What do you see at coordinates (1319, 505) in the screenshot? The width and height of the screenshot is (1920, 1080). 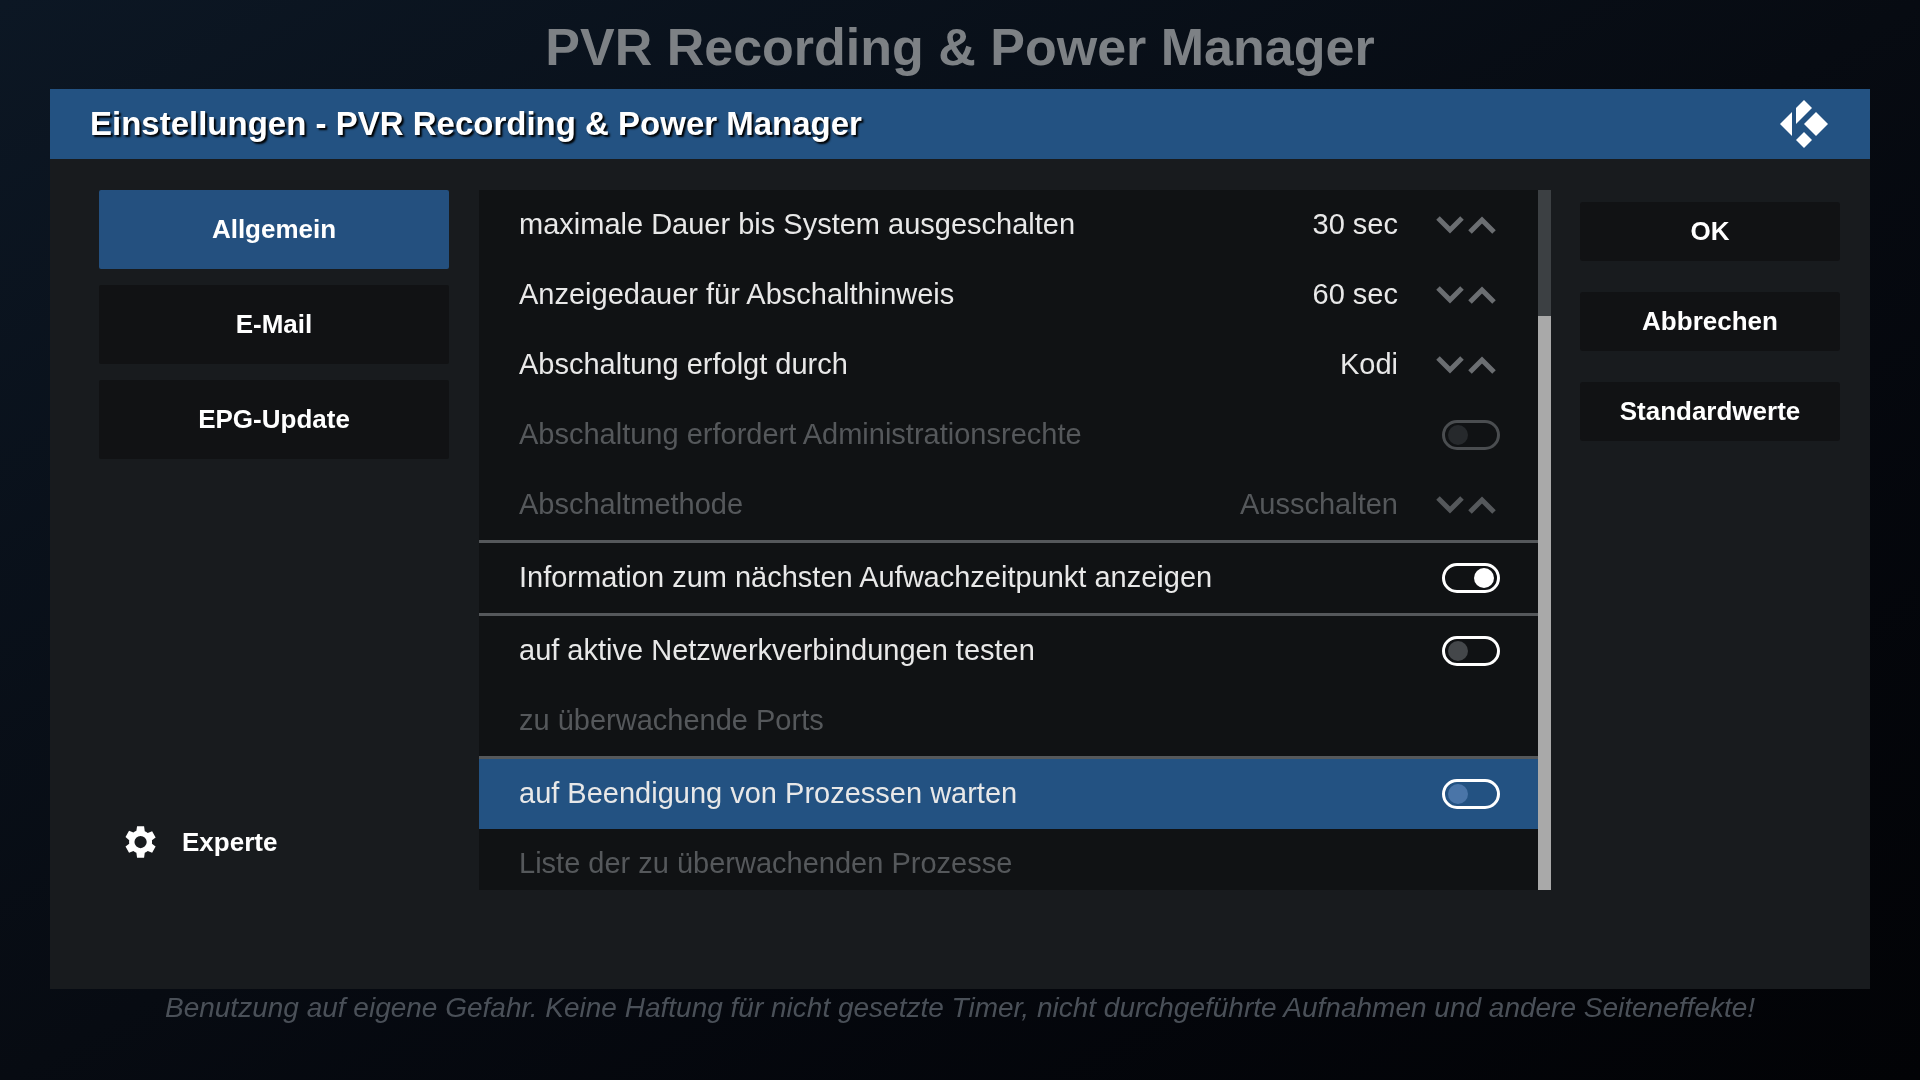 I see `setting-value: Ausschalten` at bounding box center [1319, 505].